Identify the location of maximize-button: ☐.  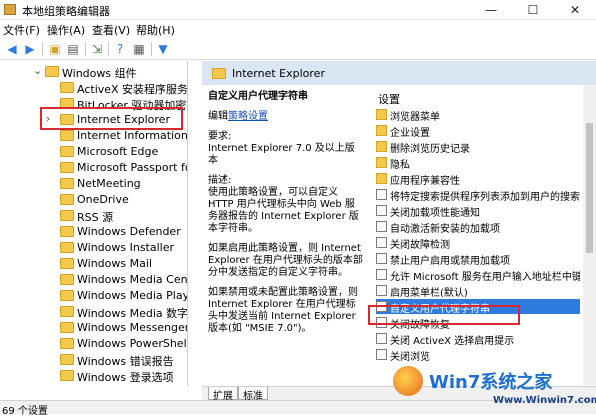
(533, 10).